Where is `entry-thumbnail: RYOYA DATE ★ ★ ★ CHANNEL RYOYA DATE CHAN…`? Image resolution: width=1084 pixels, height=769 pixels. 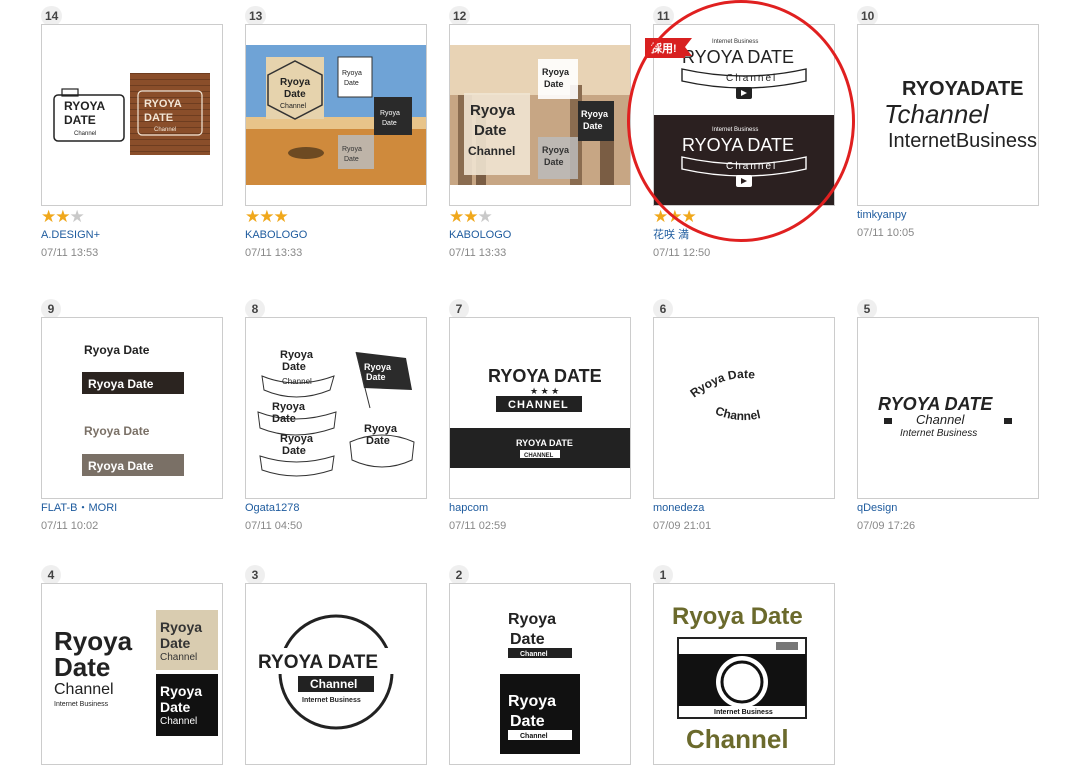
entry-thumbnail: RYOYA DATE ★ ★ ★ CHANNEL RYOYA DATE CHAN… is located at coordinates (540, 408).